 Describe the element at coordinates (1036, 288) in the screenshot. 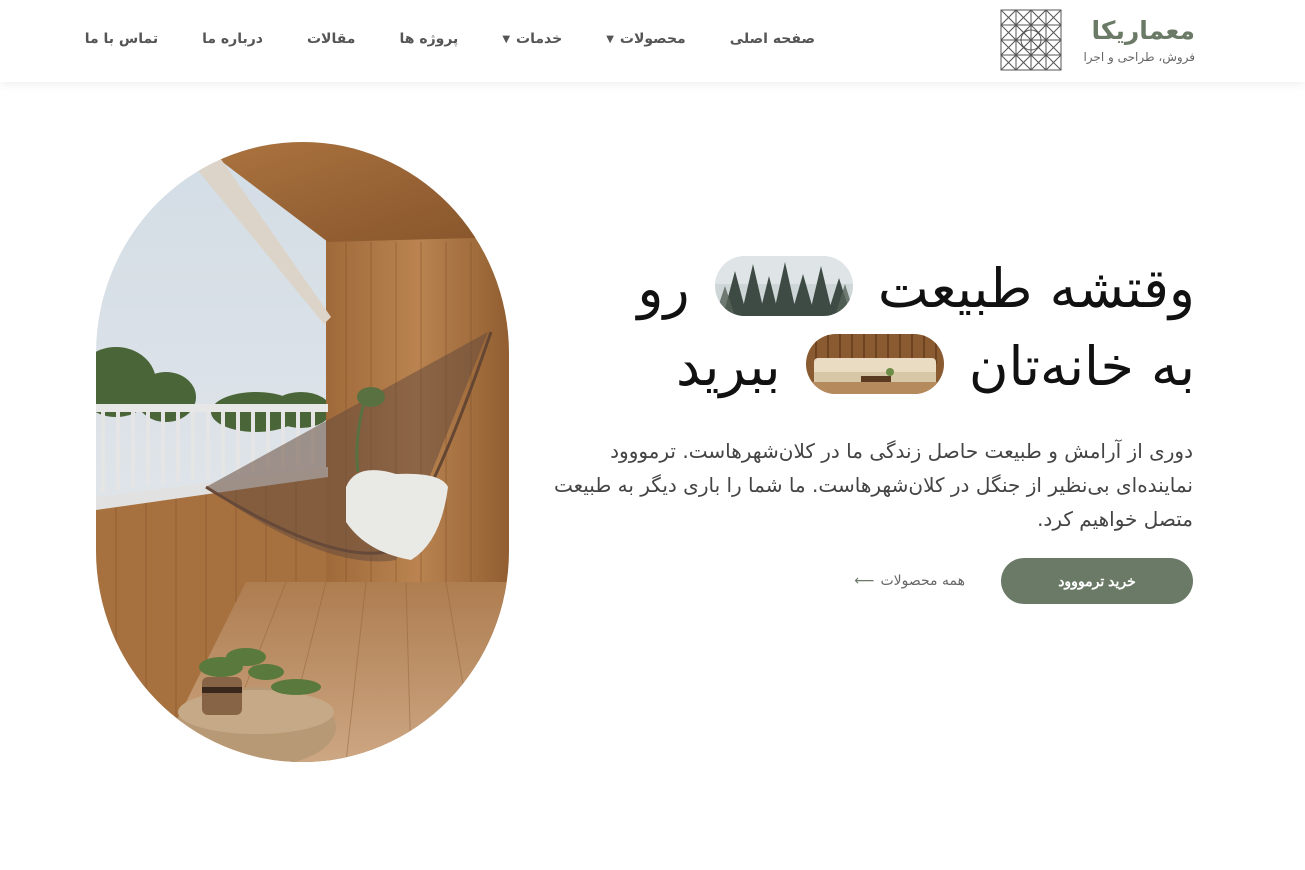

I see `headline-text-1: وقتشه طبیعت` at that location.